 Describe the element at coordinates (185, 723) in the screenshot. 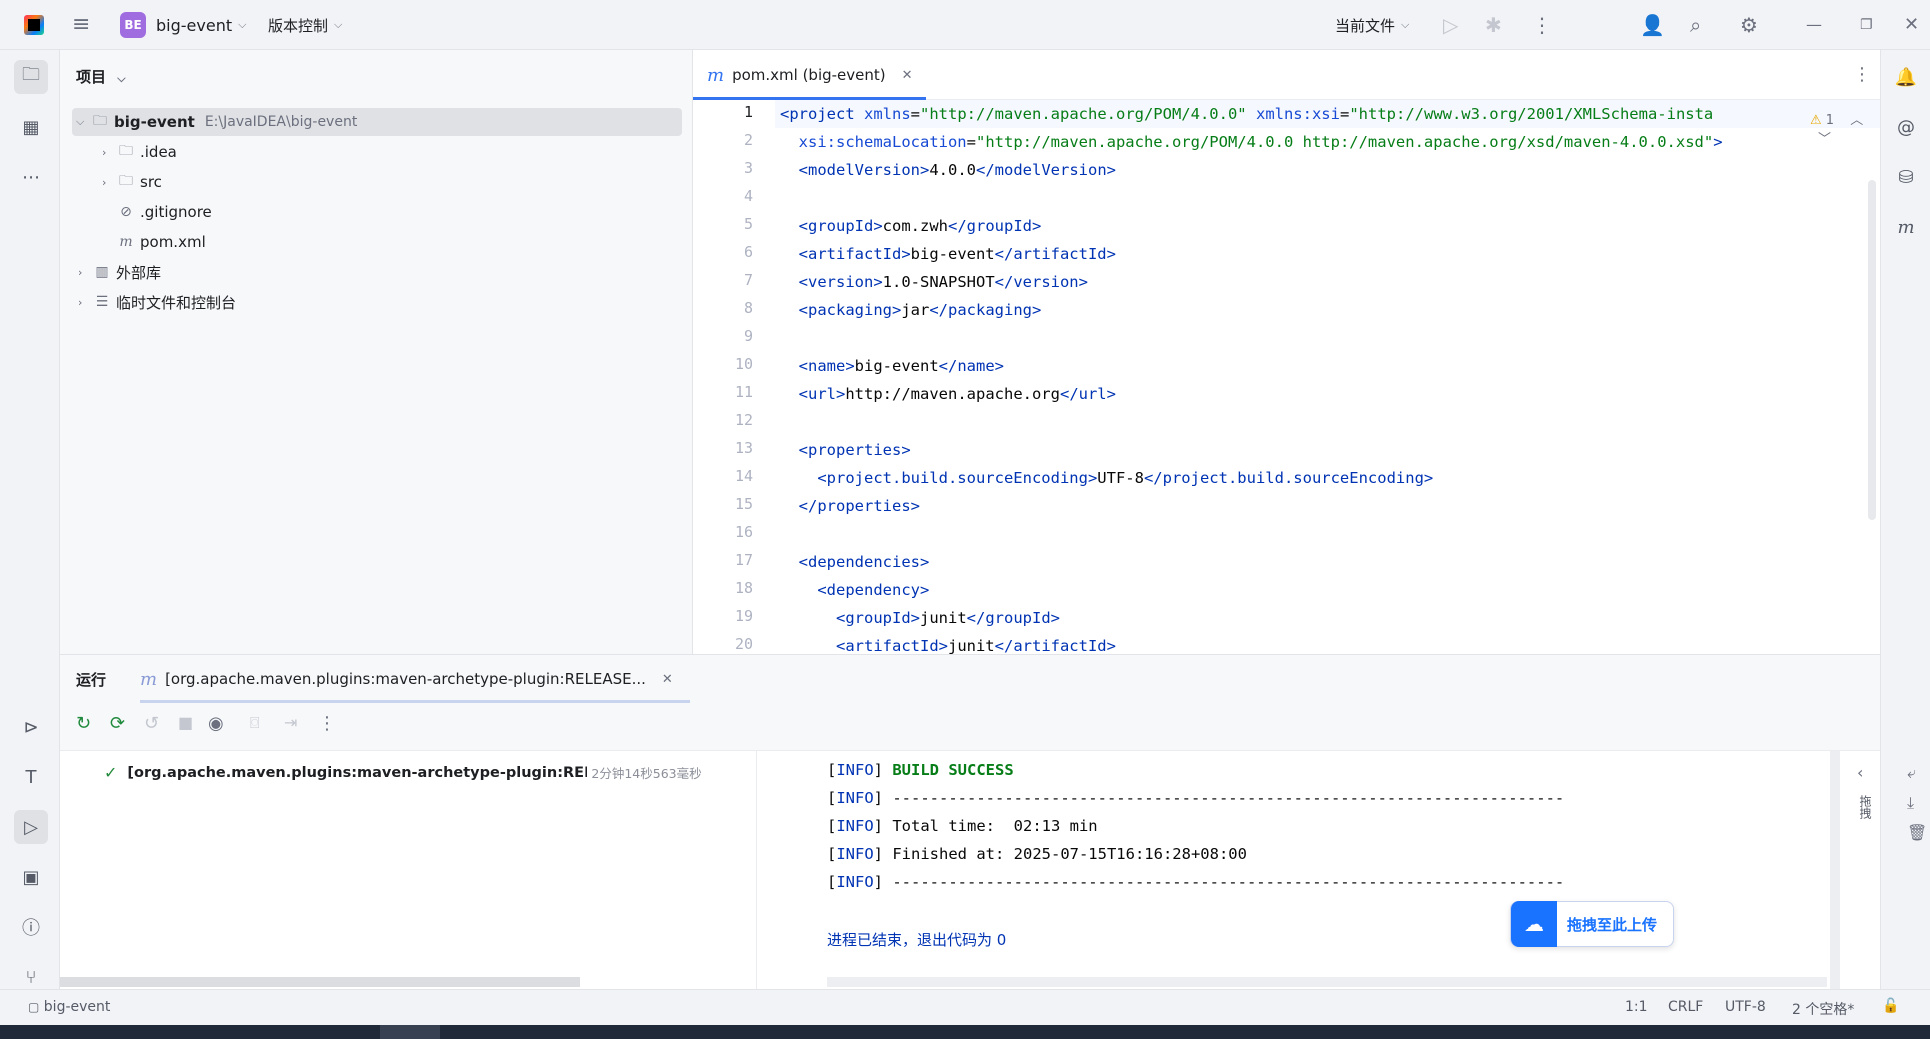

I see `stop-icon: ■` at that location.